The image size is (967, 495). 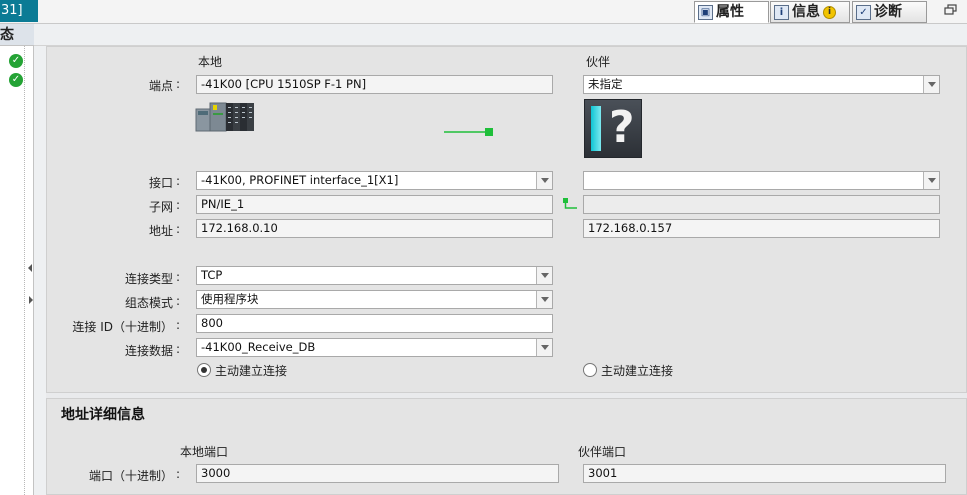 I want to click on endpoint-partner-select: 未指定, so click(x=761, y=84).